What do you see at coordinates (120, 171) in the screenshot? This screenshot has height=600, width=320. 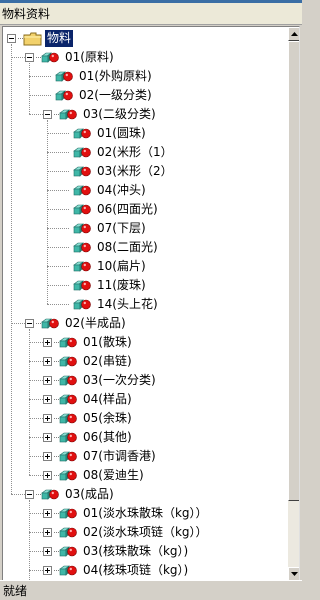 I see `tree-node: 03(米形（2）` at bounding box center [120, 171].